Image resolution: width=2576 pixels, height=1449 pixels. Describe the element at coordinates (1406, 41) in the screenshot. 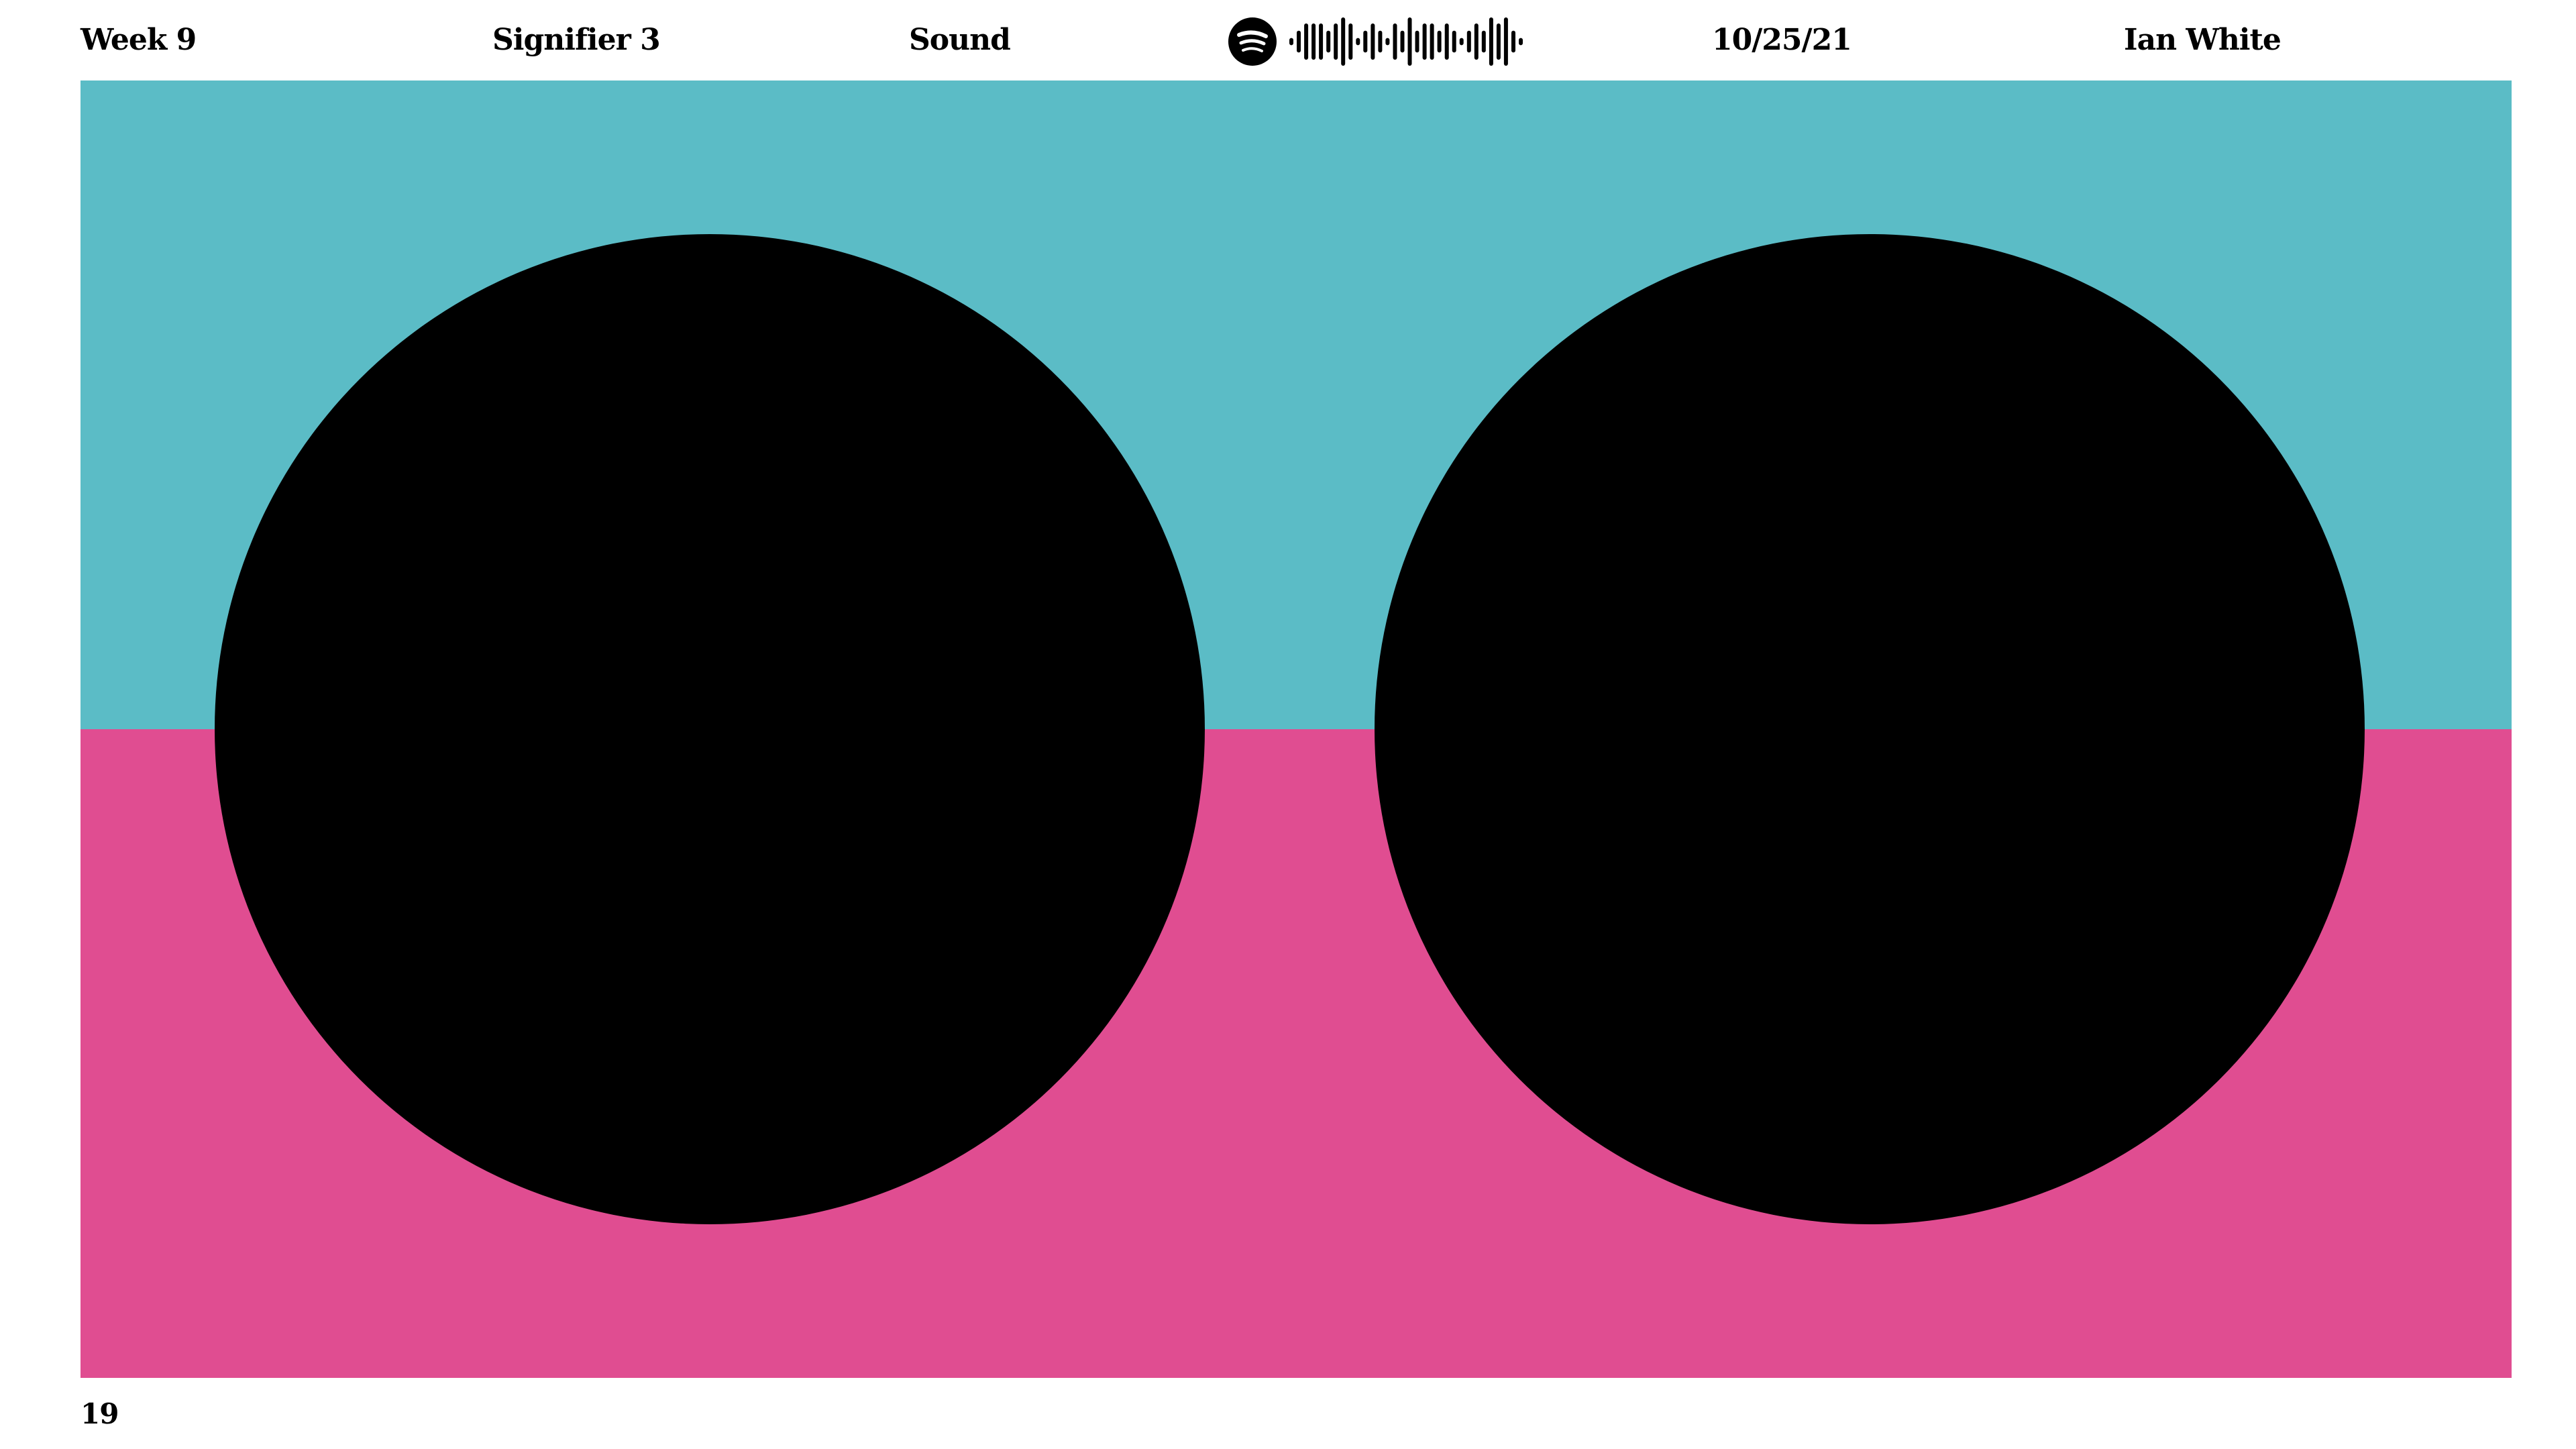

I see `spotify-code-bars-icon` at that location.